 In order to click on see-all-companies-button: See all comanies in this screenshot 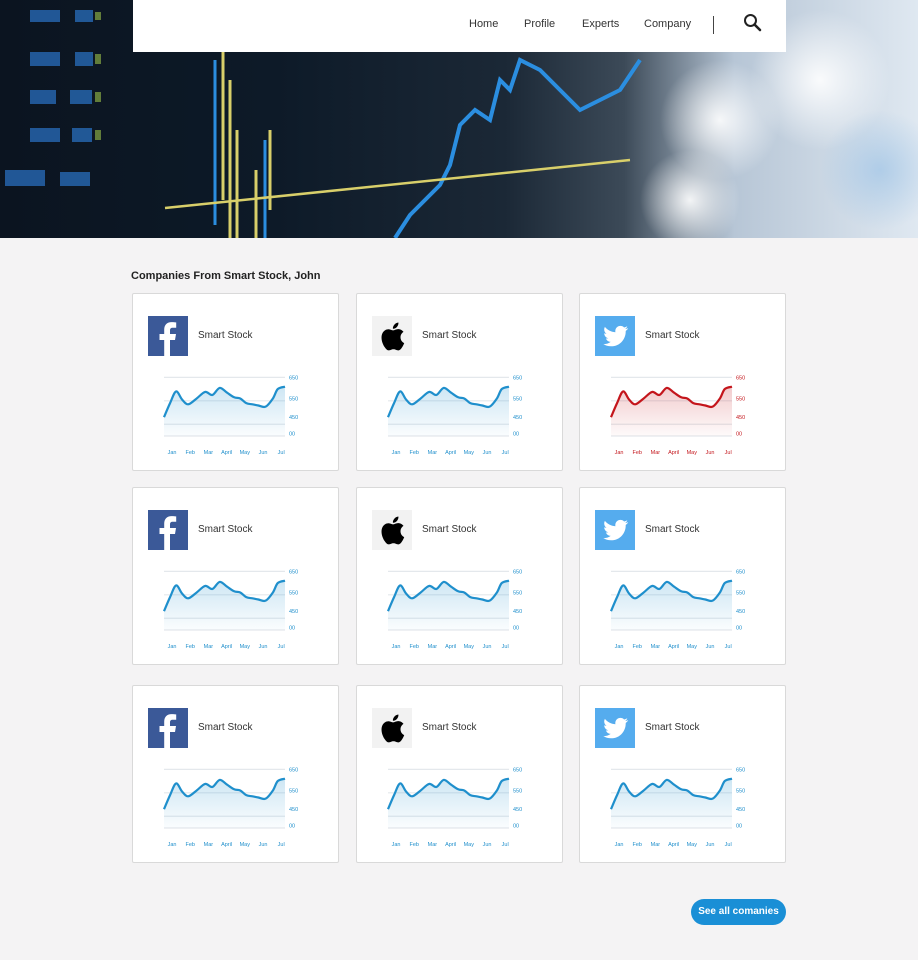, I will do `click(738, 912)`.